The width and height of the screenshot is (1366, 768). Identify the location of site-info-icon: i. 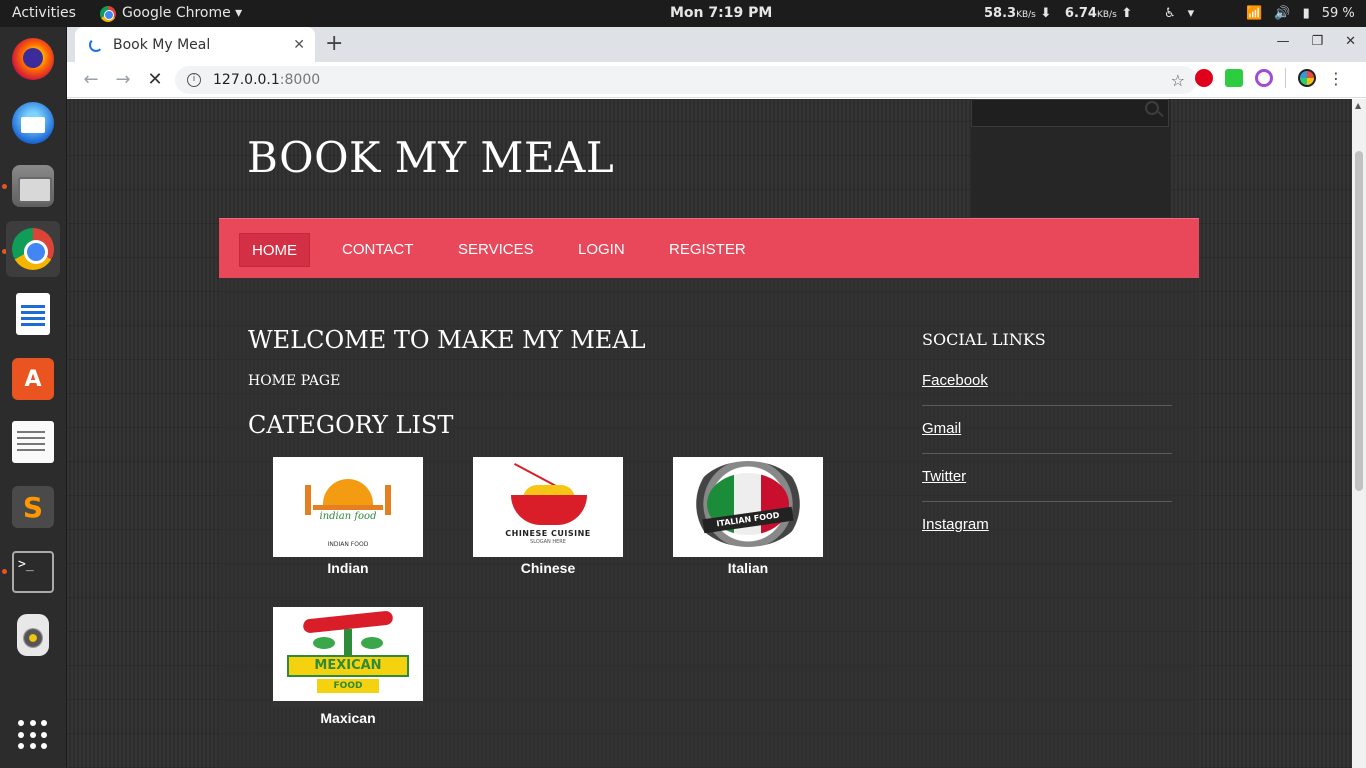
(194, 80).